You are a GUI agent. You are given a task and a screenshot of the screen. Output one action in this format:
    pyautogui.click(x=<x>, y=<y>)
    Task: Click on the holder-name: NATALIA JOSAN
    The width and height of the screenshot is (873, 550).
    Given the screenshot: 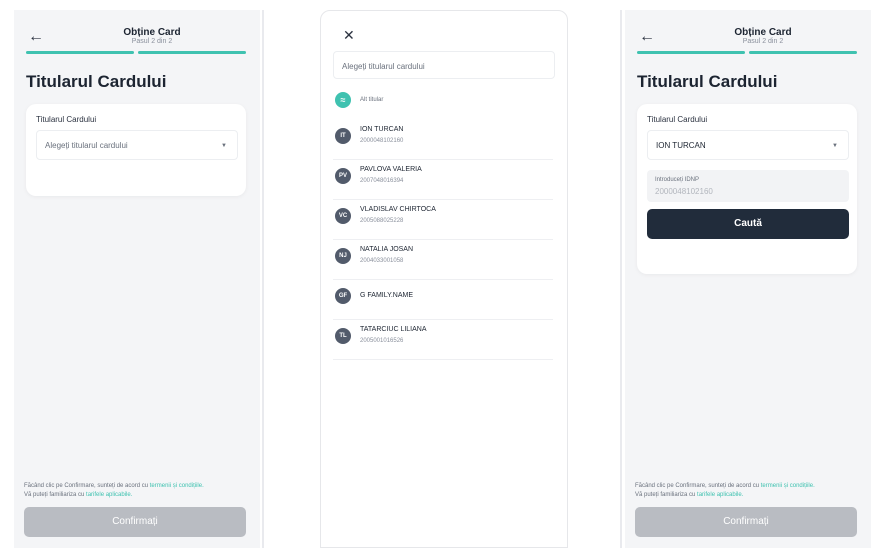 What is the action you would take?
    pyautogui.click(x=387, y=249)
    